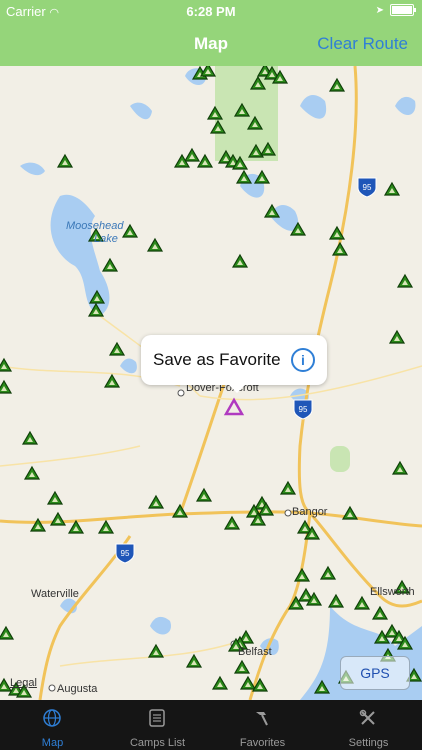 Image resolution: width=422 pixels, height=750 pixels. I want to click on place-label: Augusta, so click(77, 689).